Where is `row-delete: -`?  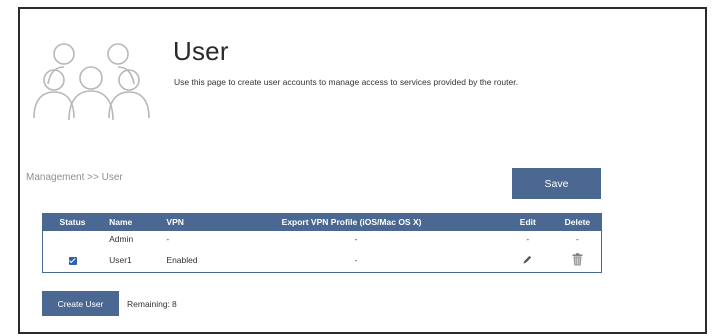
row-delete: - is located at coordinates (577, 239).